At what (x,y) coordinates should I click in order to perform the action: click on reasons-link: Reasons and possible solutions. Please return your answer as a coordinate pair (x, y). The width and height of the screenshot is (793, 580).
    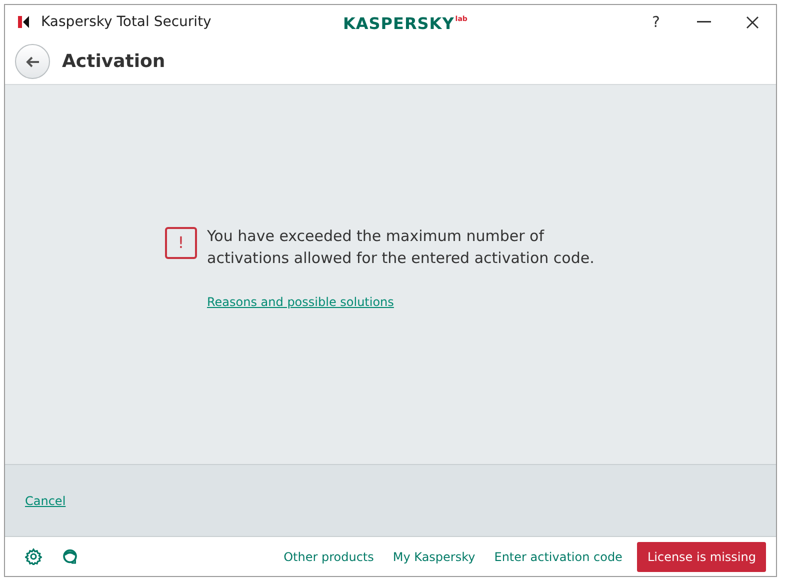
    Looking at the image, I should click on (300, 302).